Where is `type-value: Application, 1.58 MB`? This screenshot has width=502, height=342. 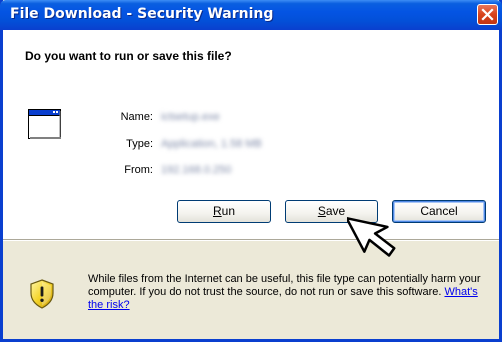 type-value: Application, 1.58 MB is located at coordinates (211, 144).